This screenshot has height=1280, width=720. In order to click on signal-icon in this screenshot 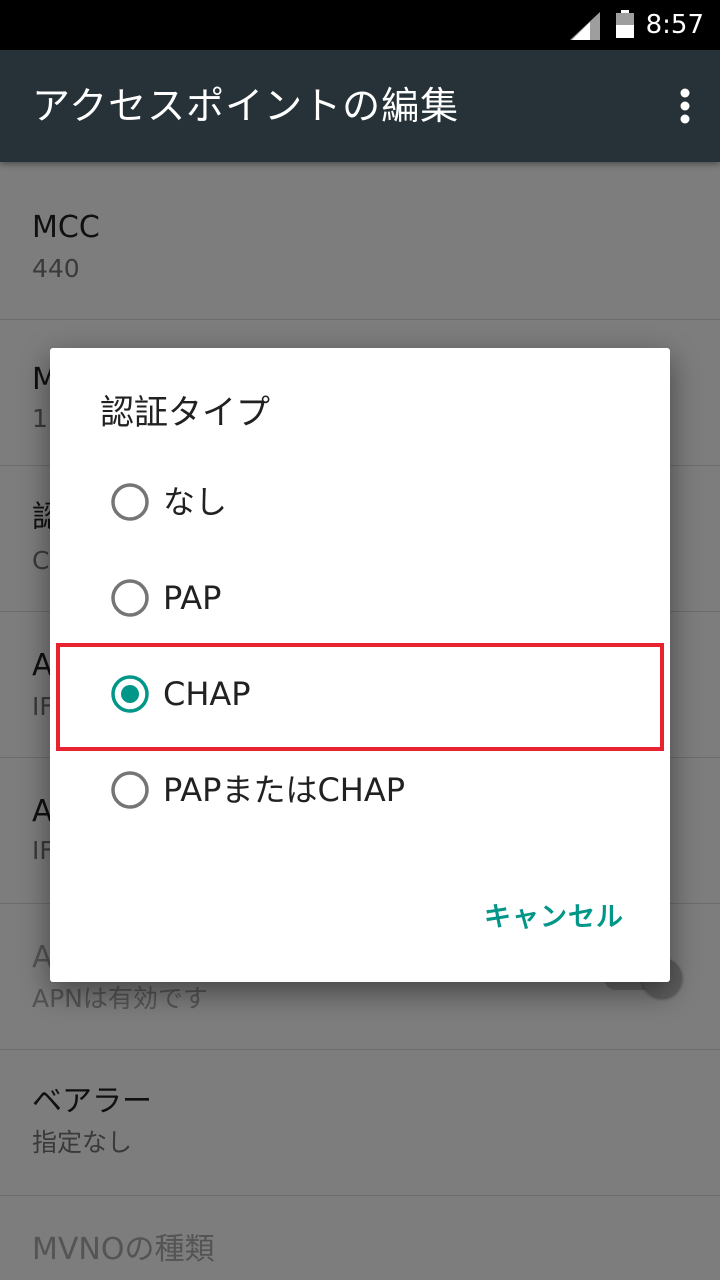, I will do `click(585, 26)`.